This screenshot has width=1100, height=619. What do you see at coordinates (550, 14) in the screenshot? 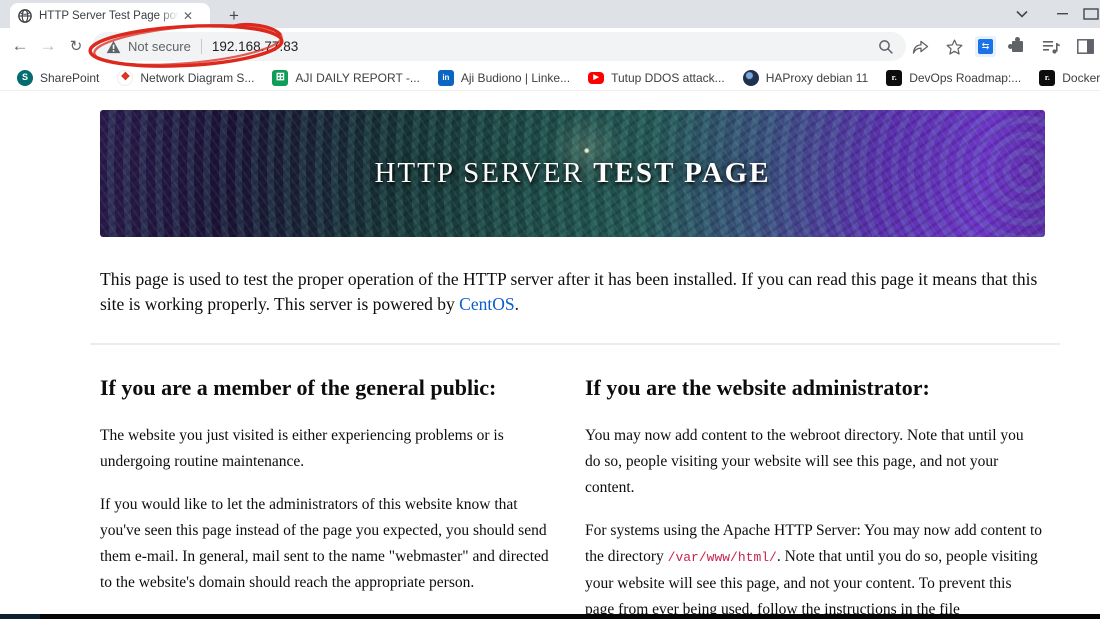
I see `tab-strip: HTTP Server Test Page powered ✕ +` at bounding box center [550, 14].